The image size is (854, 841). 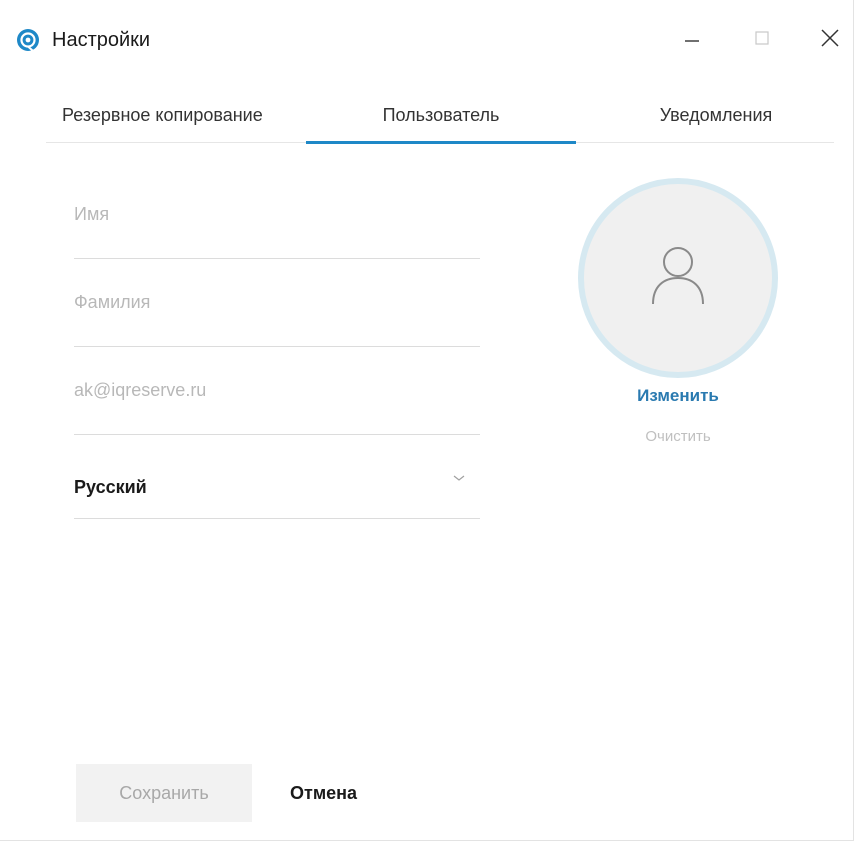 What do you see at coordinates (427, 40) in the screenshot?
I see `title-bar: Настройки` at bounding box center [427, 40].